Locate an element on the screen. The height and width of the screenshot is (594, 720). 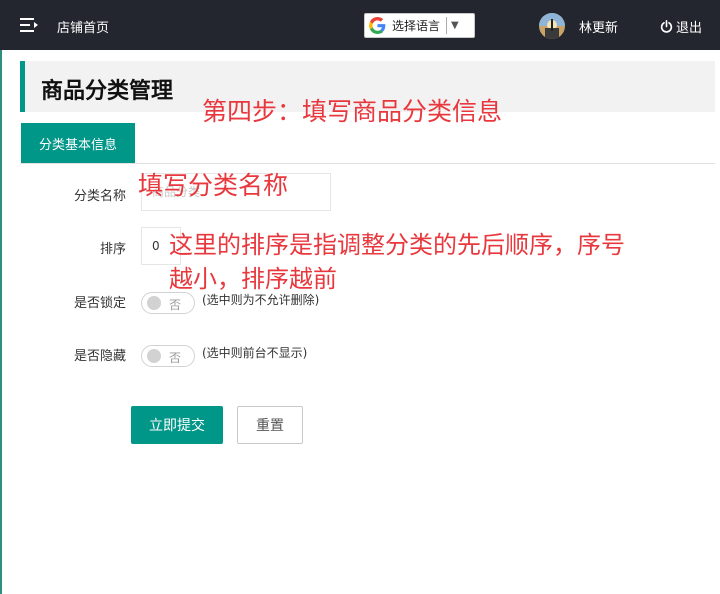
locked-label: 是否锁定 is located at coordinates (99, 303).